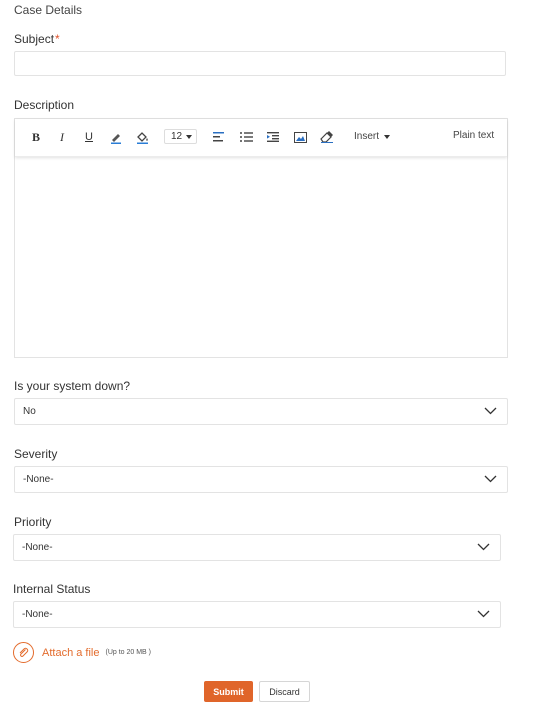  Describe the element at coordinates (29, 411) in the screenshot. I see `system-down-value: No` at that location.